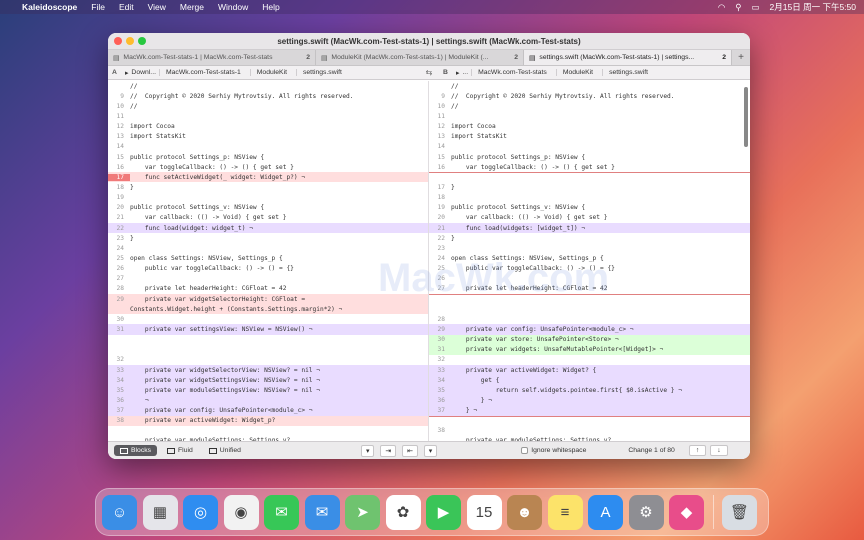 Image resolution: width=864 pixels, height=540 pixels. Describe the element at coordinates (268, 198) in the screenshot. I see `code-line: 19` at that location.